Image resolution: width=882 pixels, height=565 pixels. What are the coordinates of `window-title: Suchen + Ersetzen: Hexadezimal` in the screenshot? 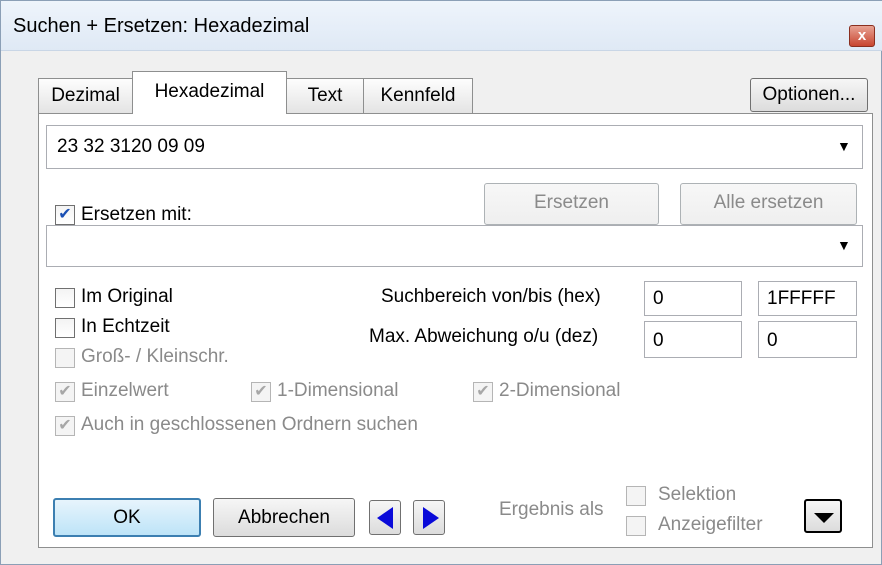 It's located at (161, 26).